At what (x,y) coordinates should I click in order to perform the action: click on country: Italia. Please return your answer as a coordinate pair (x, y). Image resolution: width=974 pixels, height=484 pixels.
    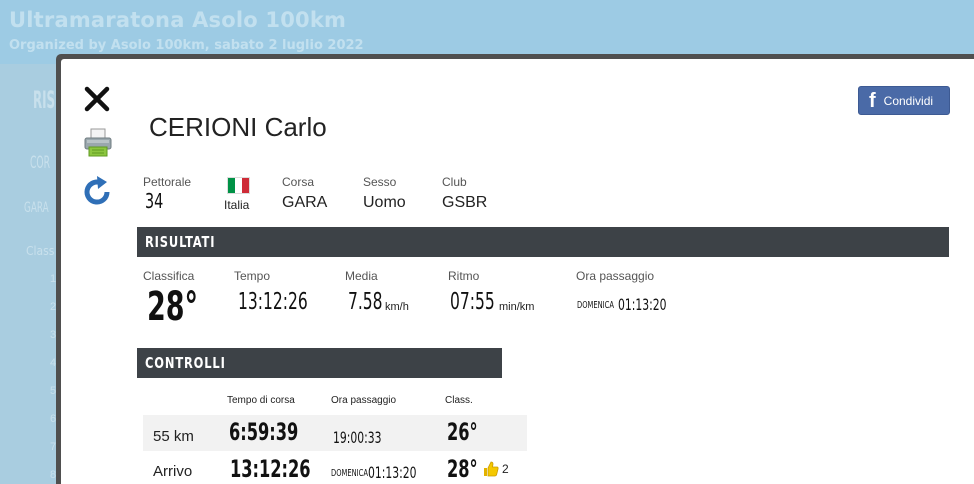
    Looking at the image, I should click on (237, 205).